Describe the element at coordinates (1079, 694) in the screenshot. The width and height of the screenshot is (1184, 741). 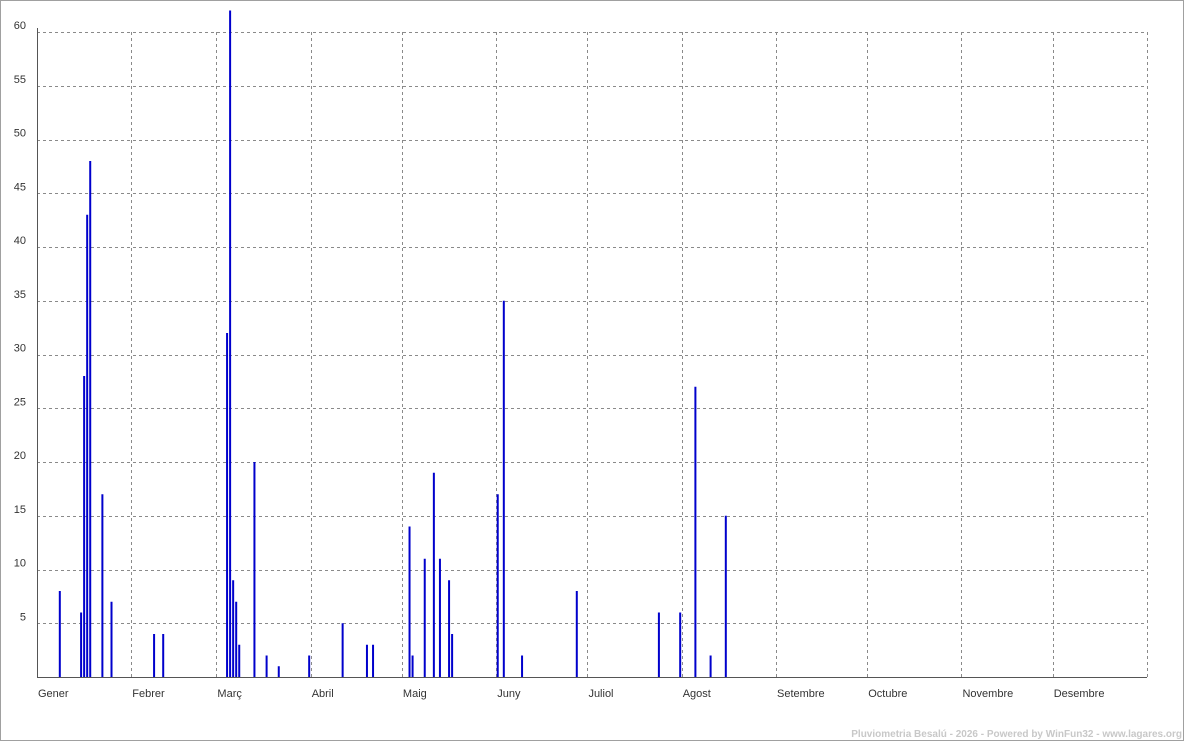
I see `x-tick-label: Desembre` at that location.